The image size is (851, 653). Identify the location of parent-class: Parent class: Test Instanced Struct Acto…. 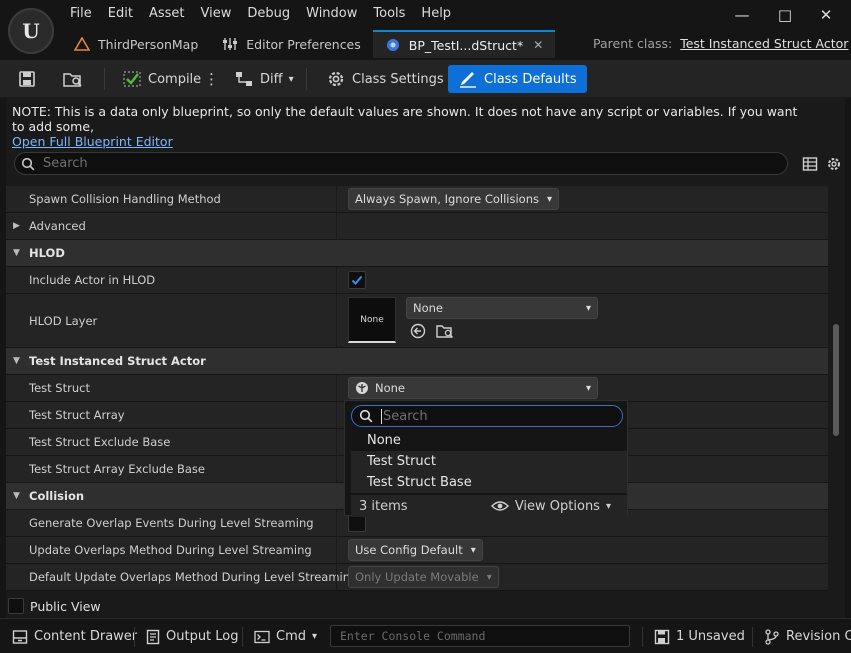
(720, 43).